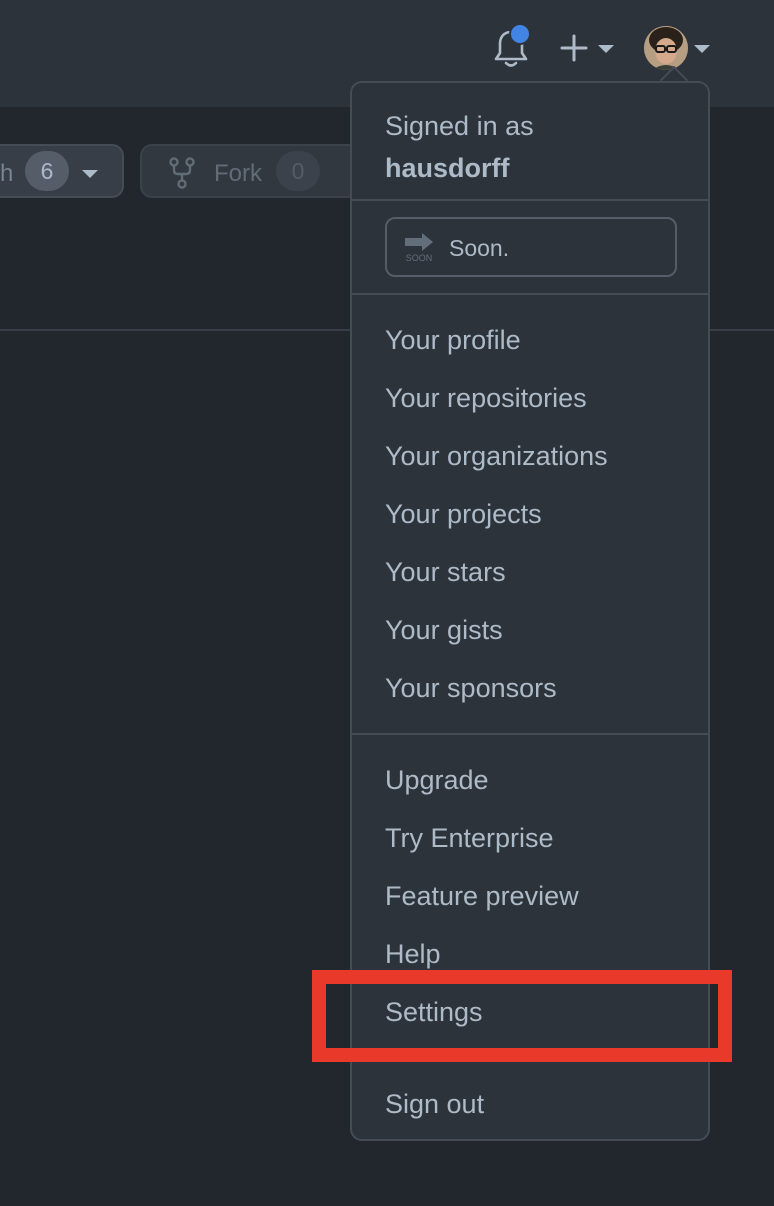 The width and height of the screenshot is (774, 1206). I want to click on menu-item-help: Help, so click(413, 954).